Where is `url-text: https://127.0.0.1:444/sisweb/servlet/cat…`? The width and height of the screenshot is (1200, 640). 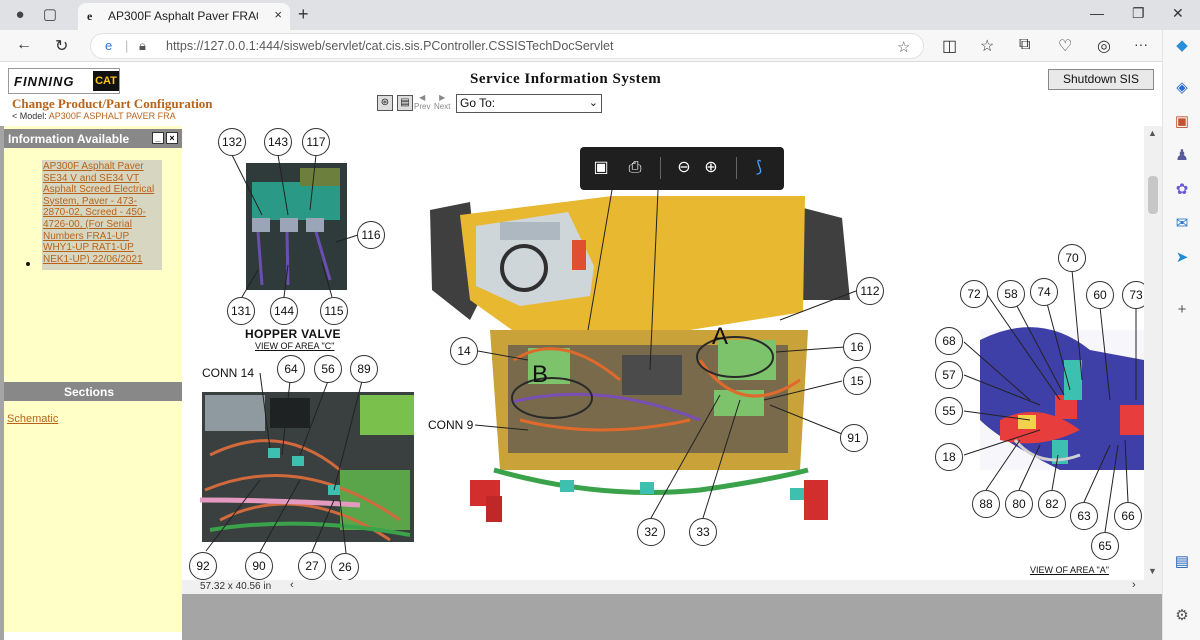 url-text: https://127.0.0.1:444/sisweb/servlet/cat… is located at coordinates (389, 46).